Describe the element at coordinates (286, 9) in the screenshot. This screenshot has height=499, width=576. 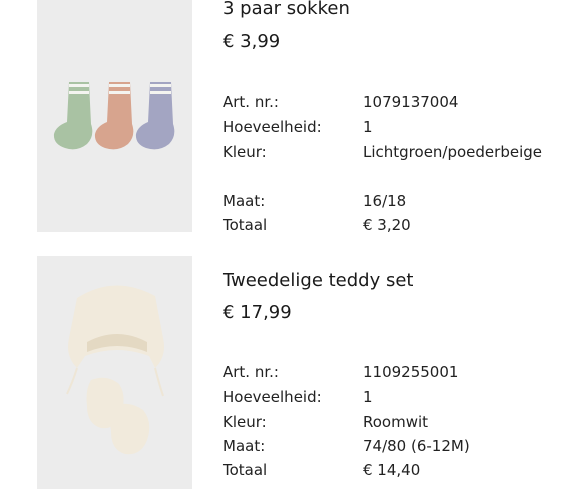
I see `product-name: 3 paar sokken` at that location.